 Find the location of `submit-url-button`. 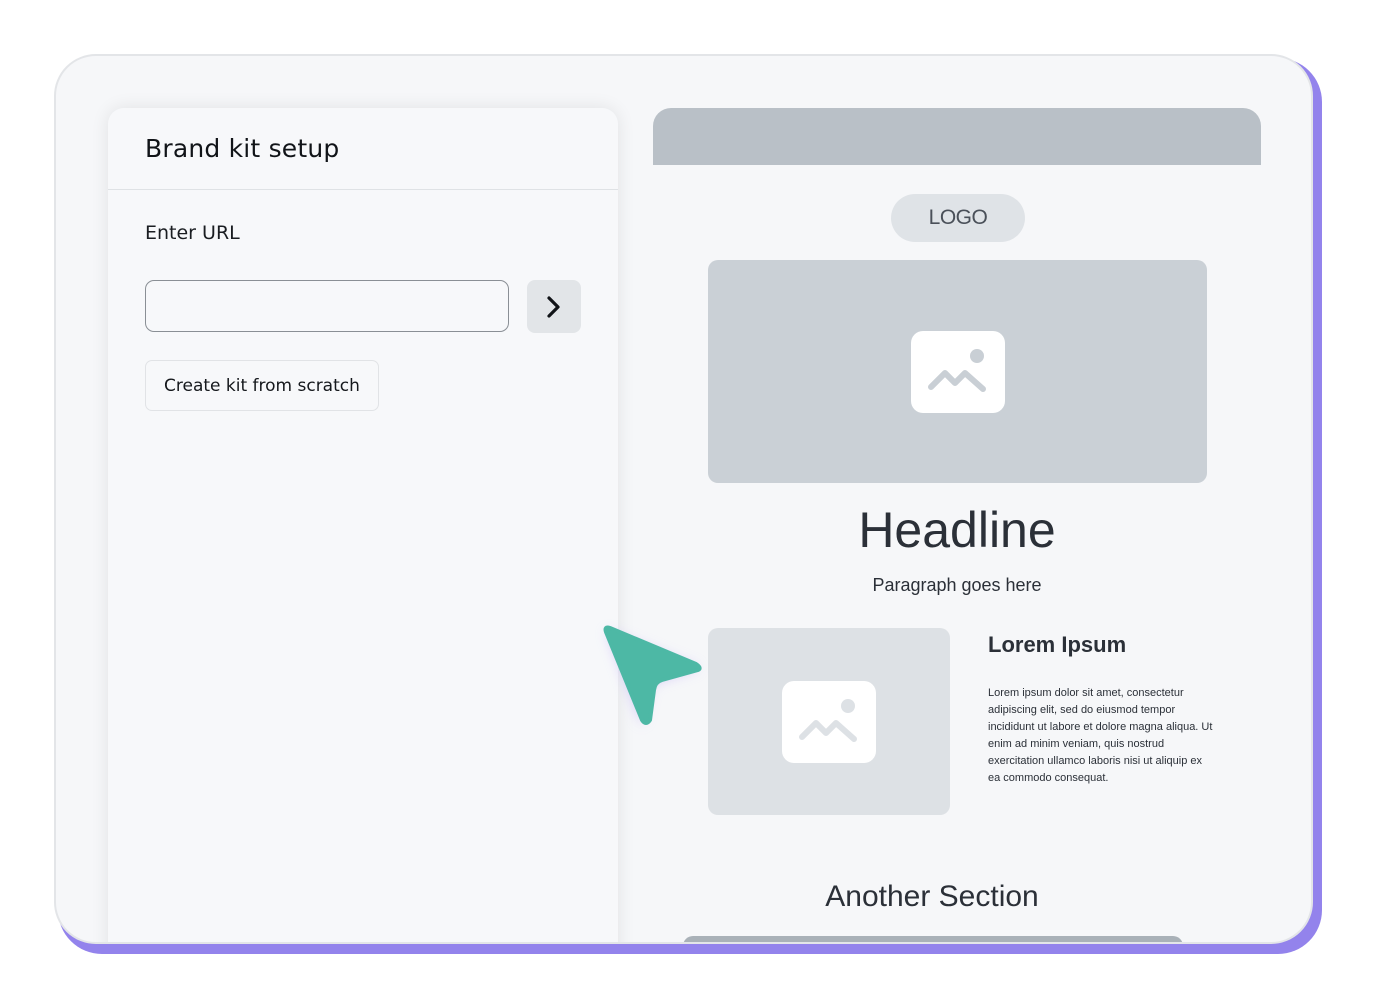

submit-url-button is located at coordinates (554, 306).